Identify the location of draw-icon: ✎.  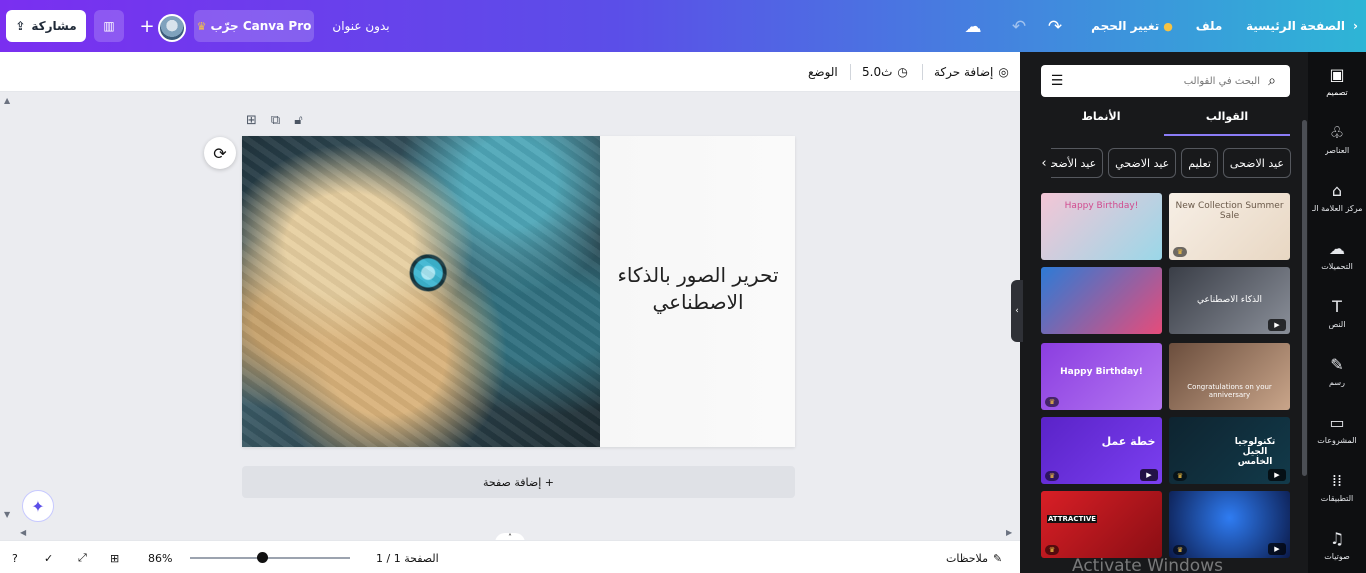
(1337, 364).